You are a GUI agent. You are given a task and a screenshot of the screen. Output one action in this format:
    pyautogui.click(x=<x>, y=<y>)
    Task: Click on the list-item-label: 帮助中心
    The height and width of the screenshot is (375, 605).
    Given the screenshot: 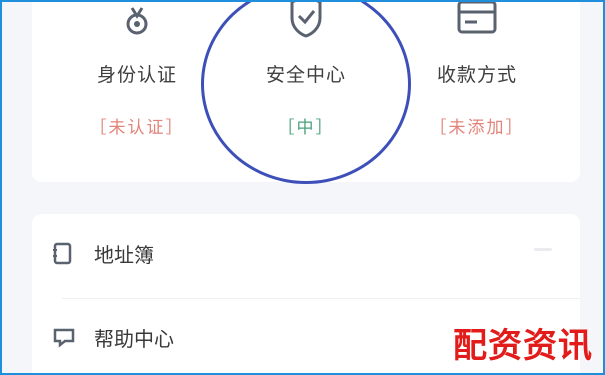 What is the action you would take?
    pyautogui.click(x=134, y=339)
    